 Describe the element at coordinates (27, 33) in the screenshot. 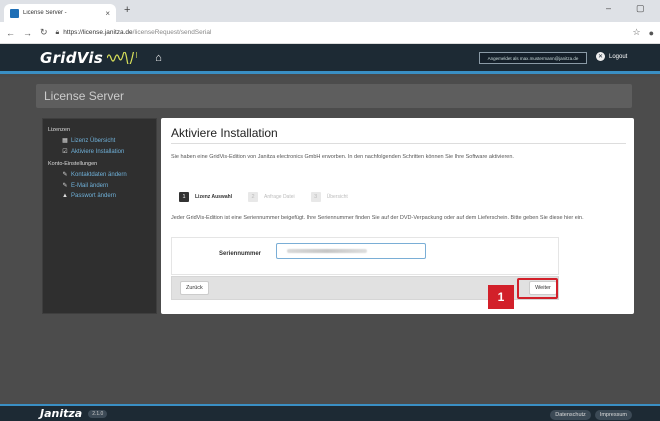

I see `forward-arrow-icon: →` at that location.